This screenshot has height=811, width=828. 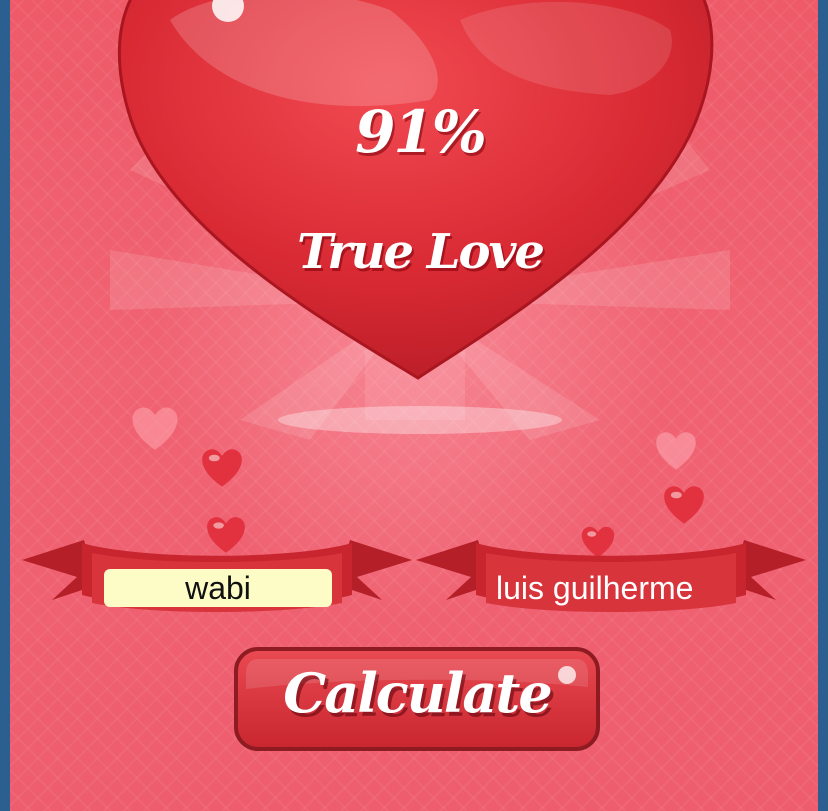 What do you see at coordinates (417, 693) in the screenshot?
I see `calculate-button-label: Calculate` at bounding box center [417, 693].